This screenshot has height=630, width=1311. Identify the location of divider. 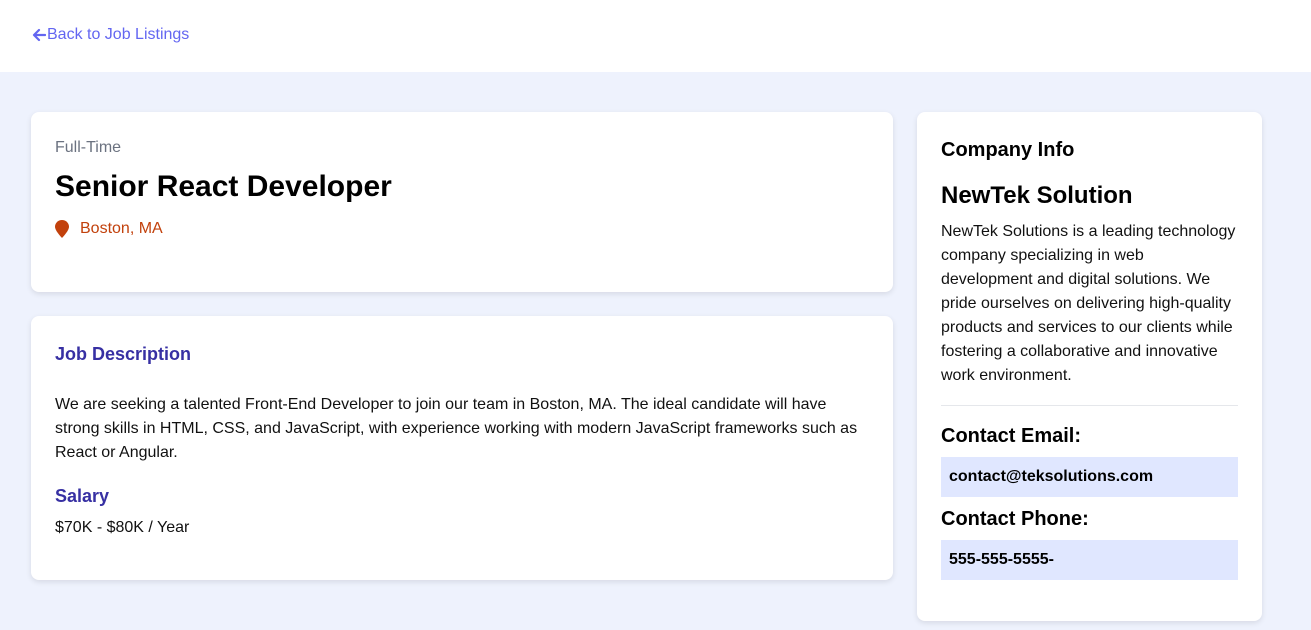
(1089, 405).